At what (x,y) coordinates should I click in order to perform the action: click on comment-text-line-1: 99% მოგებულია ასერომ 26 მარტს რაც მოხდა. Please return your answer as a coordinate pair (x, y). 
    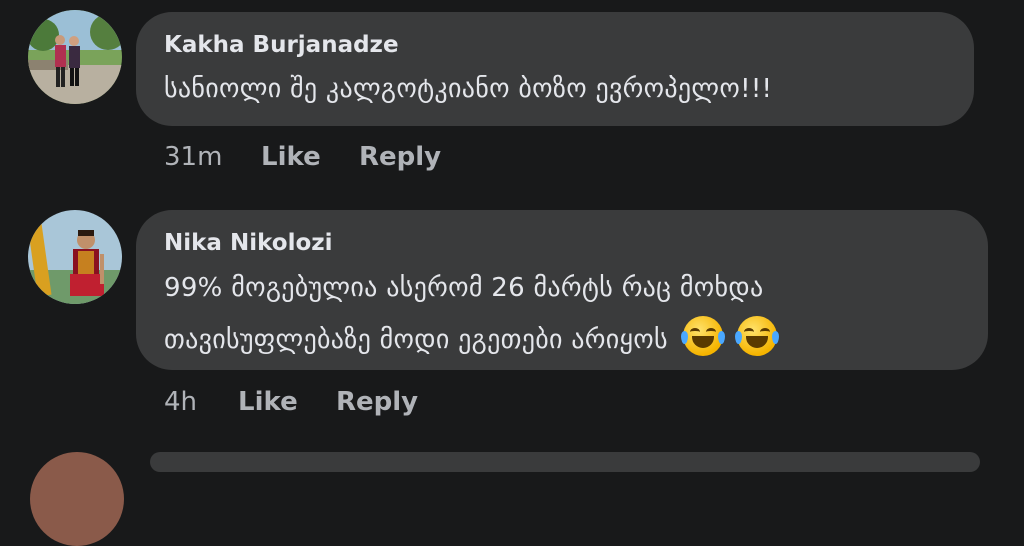
    Looking at the image, I should click on (464, 288).